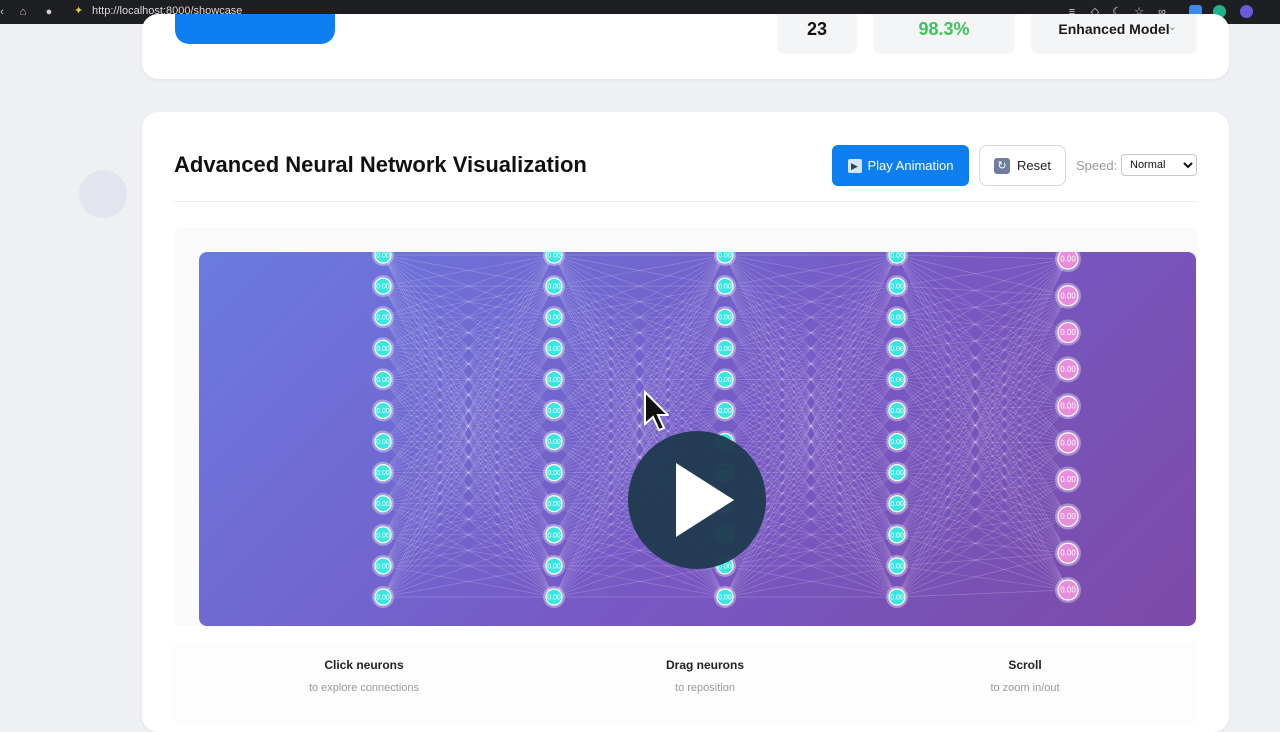 The width and height of the screenshot is (1280, 732). What do you see at coordinates (1159, 165) in the screenshot?
I see `speed-select: Normal` at bounding box center [1159, 165].